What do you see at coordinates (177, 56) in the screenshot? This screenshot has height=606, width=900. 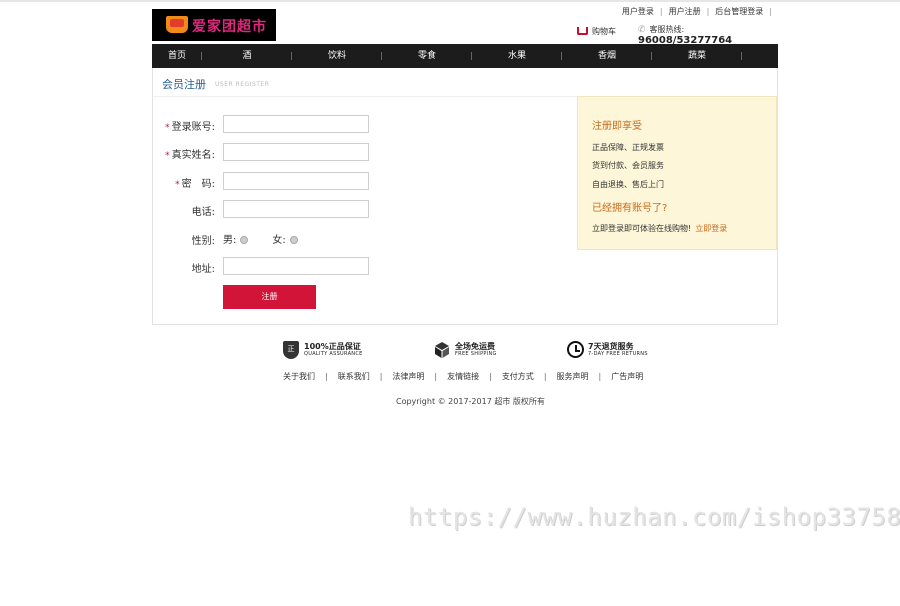 I see `nav-item-home: 首页` at bounding box center [177, 56].